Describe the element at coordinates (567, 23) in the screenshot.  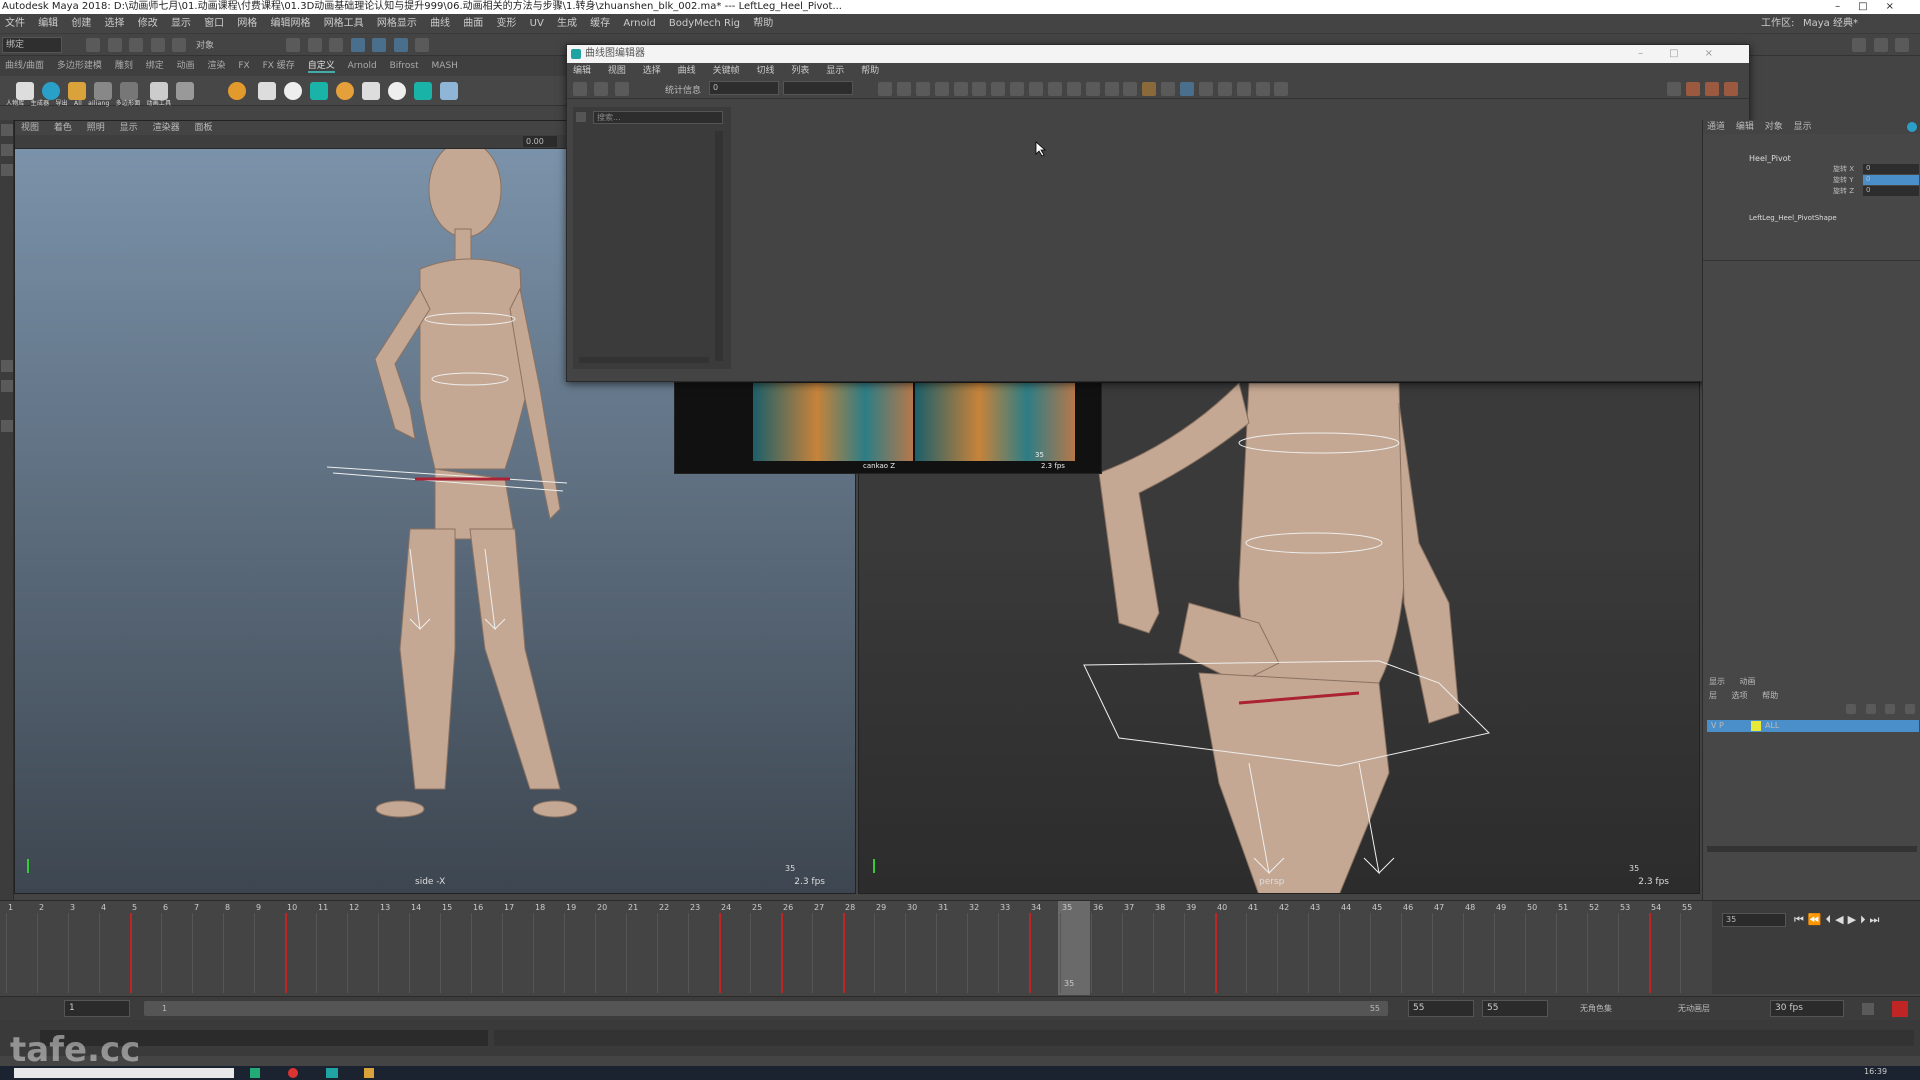
I see `menu-item: 生成` at that location.